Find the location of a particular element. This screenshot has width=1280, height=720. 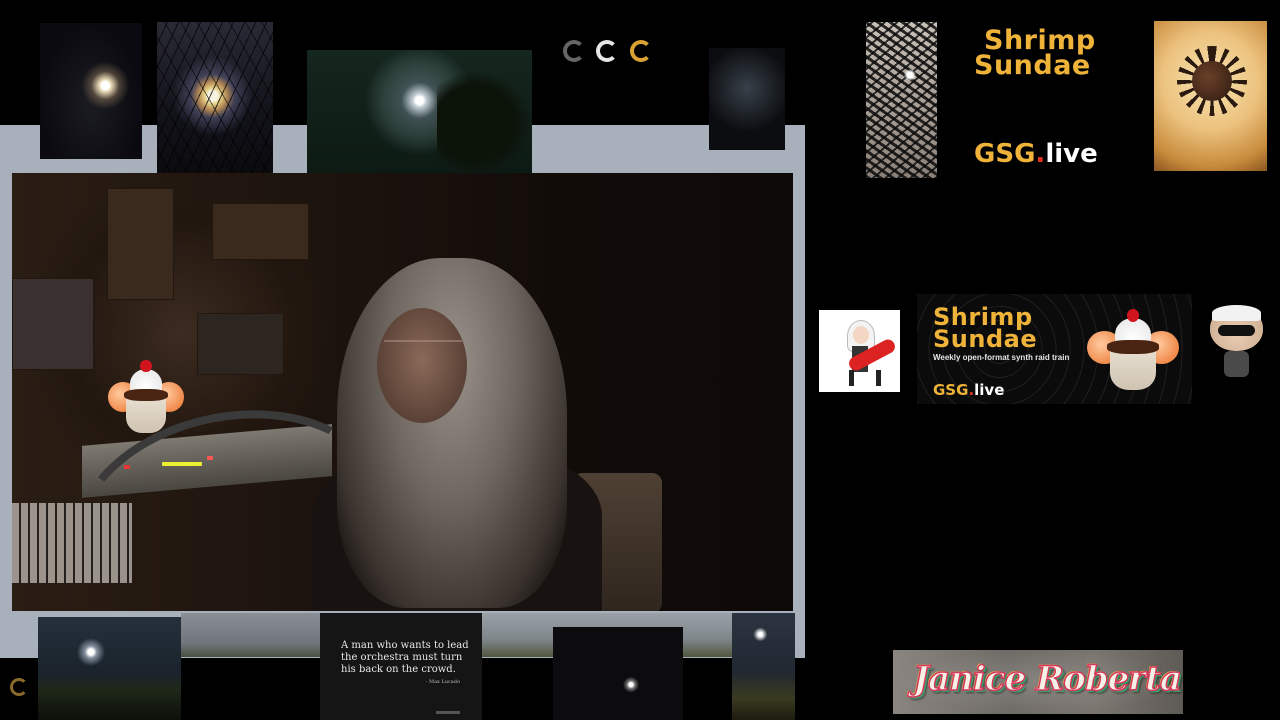

quote-author: - Max Lucado is located at coordinates (442, 682).